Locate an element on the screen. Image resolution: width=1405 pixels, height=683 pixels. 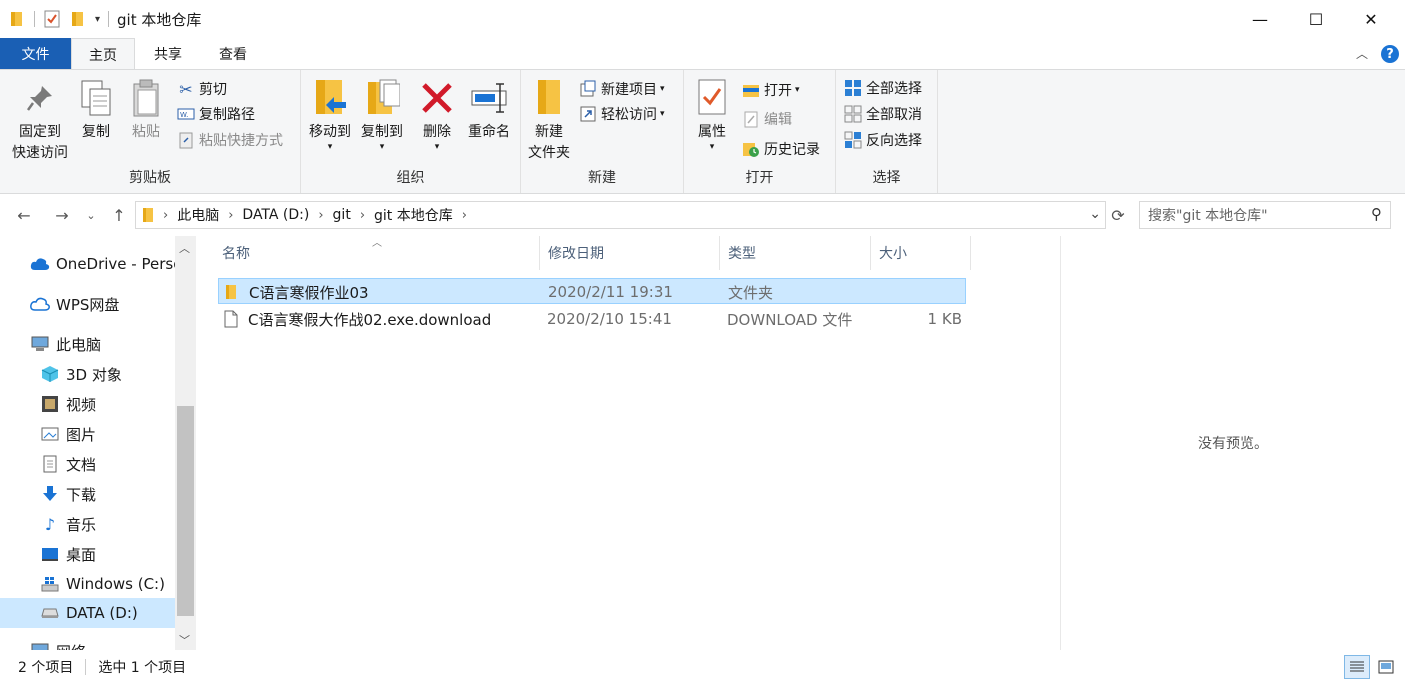
select-all-button: 全部选择 is located at coordinates (883, 88).